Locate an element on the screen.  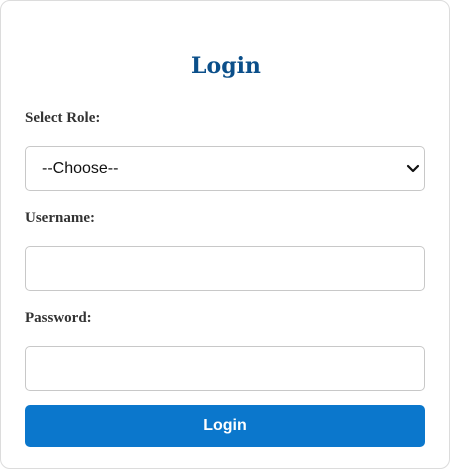
role-label: Select Role: is located at coordinates (63, 118).